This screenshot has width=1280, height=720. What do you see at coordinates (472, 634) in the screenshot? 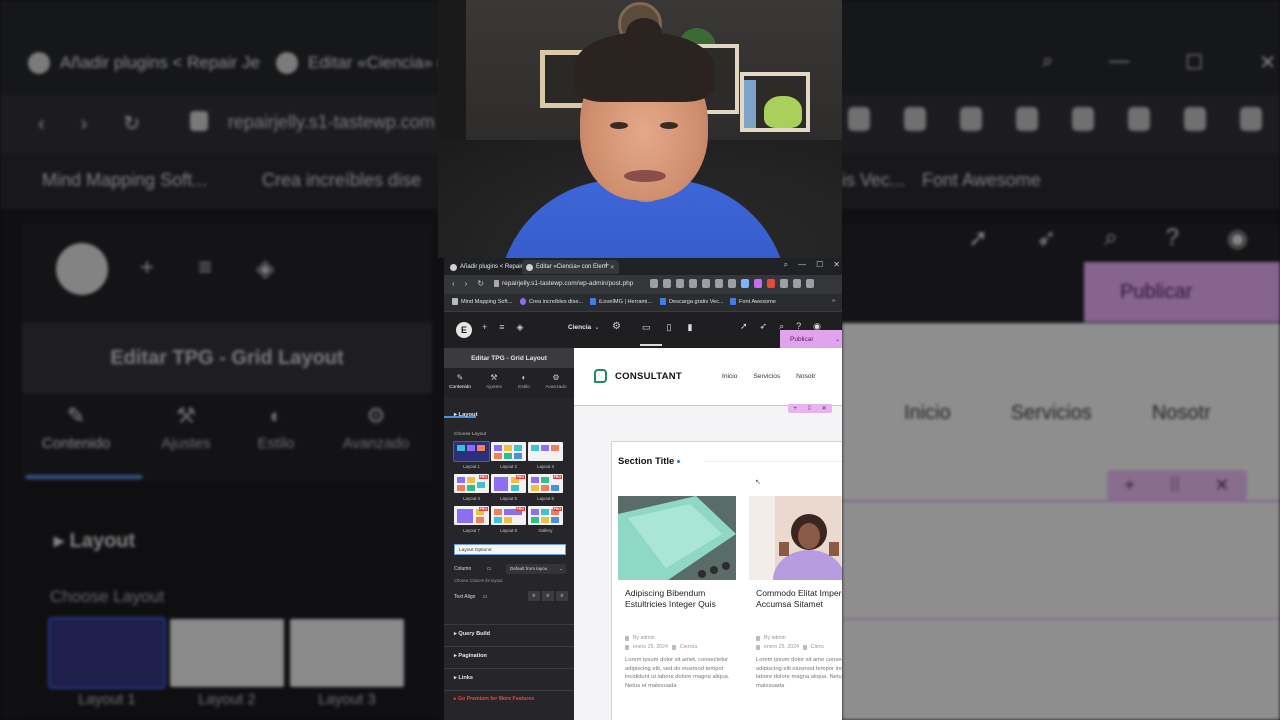
I see `query-build-toggle: ▸ Query Build` at bounding box center [472, 634].